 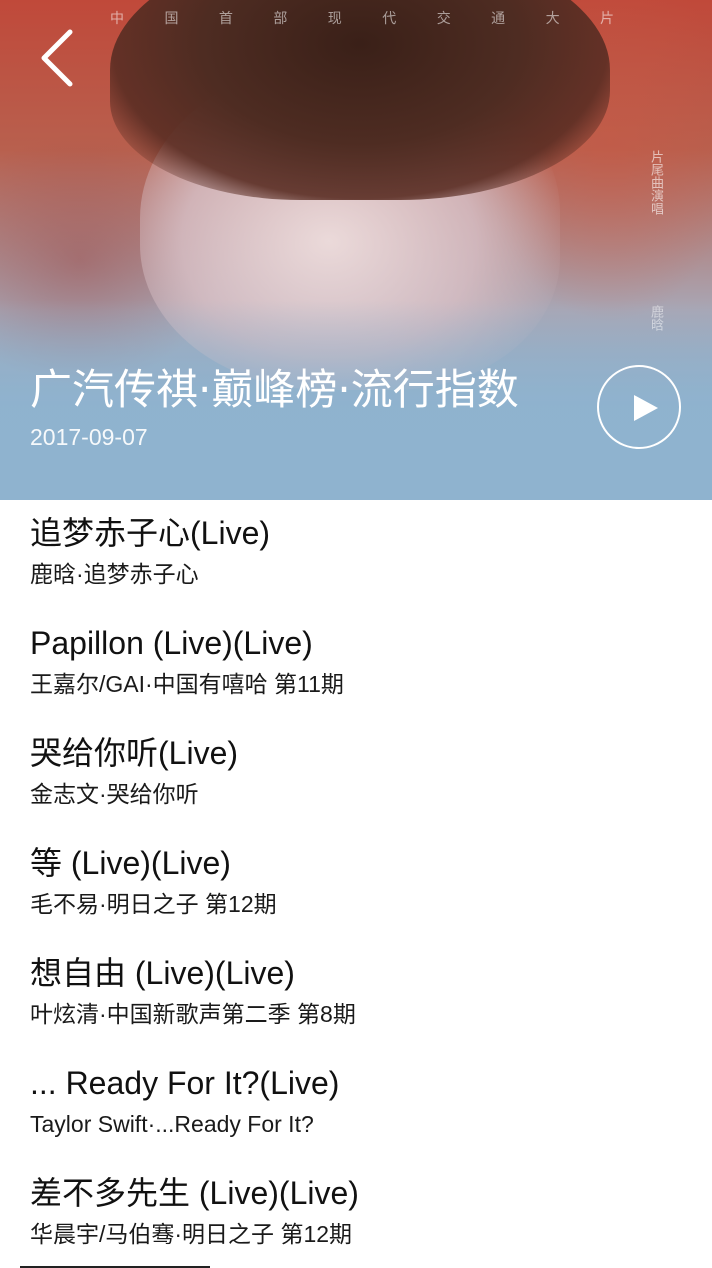 What do you see at coordinates (150, 533) in the screenshot?
I see `track-title: 追梦赤子心(Live)` at bounding box center [150, 533].